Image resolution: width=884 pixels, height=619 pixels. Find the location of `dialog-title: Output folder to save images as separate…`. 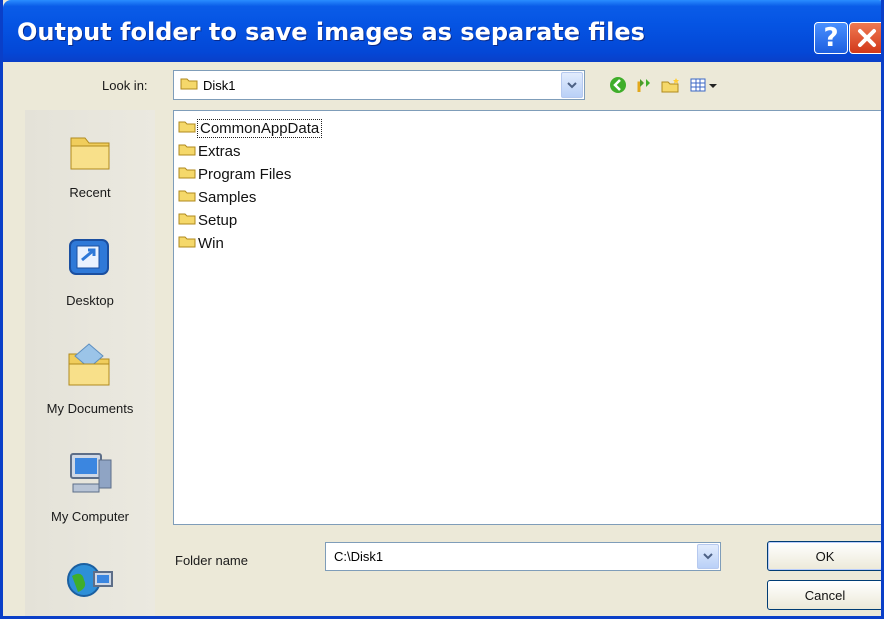

dialog-title: Output folder to save images as separate… is located at coordinates (331, 32).